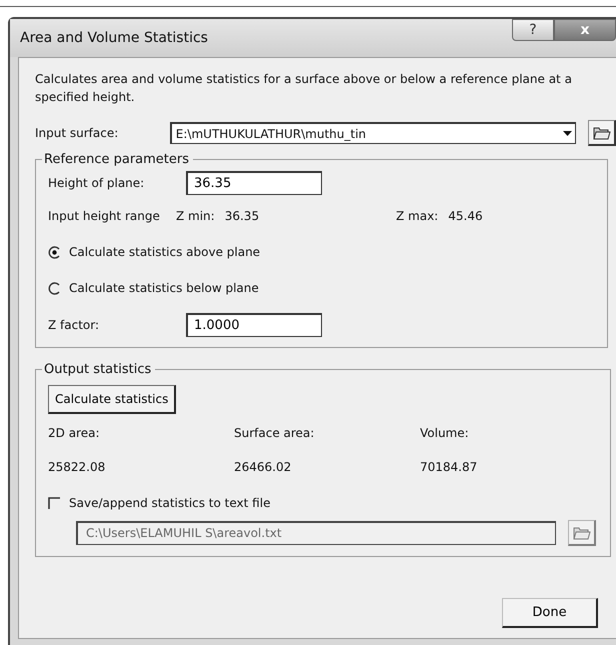 Image resolution: width=616 pixels, height=645 pixels. I want to click on z-max-value: 45.46, so click(465, 216).